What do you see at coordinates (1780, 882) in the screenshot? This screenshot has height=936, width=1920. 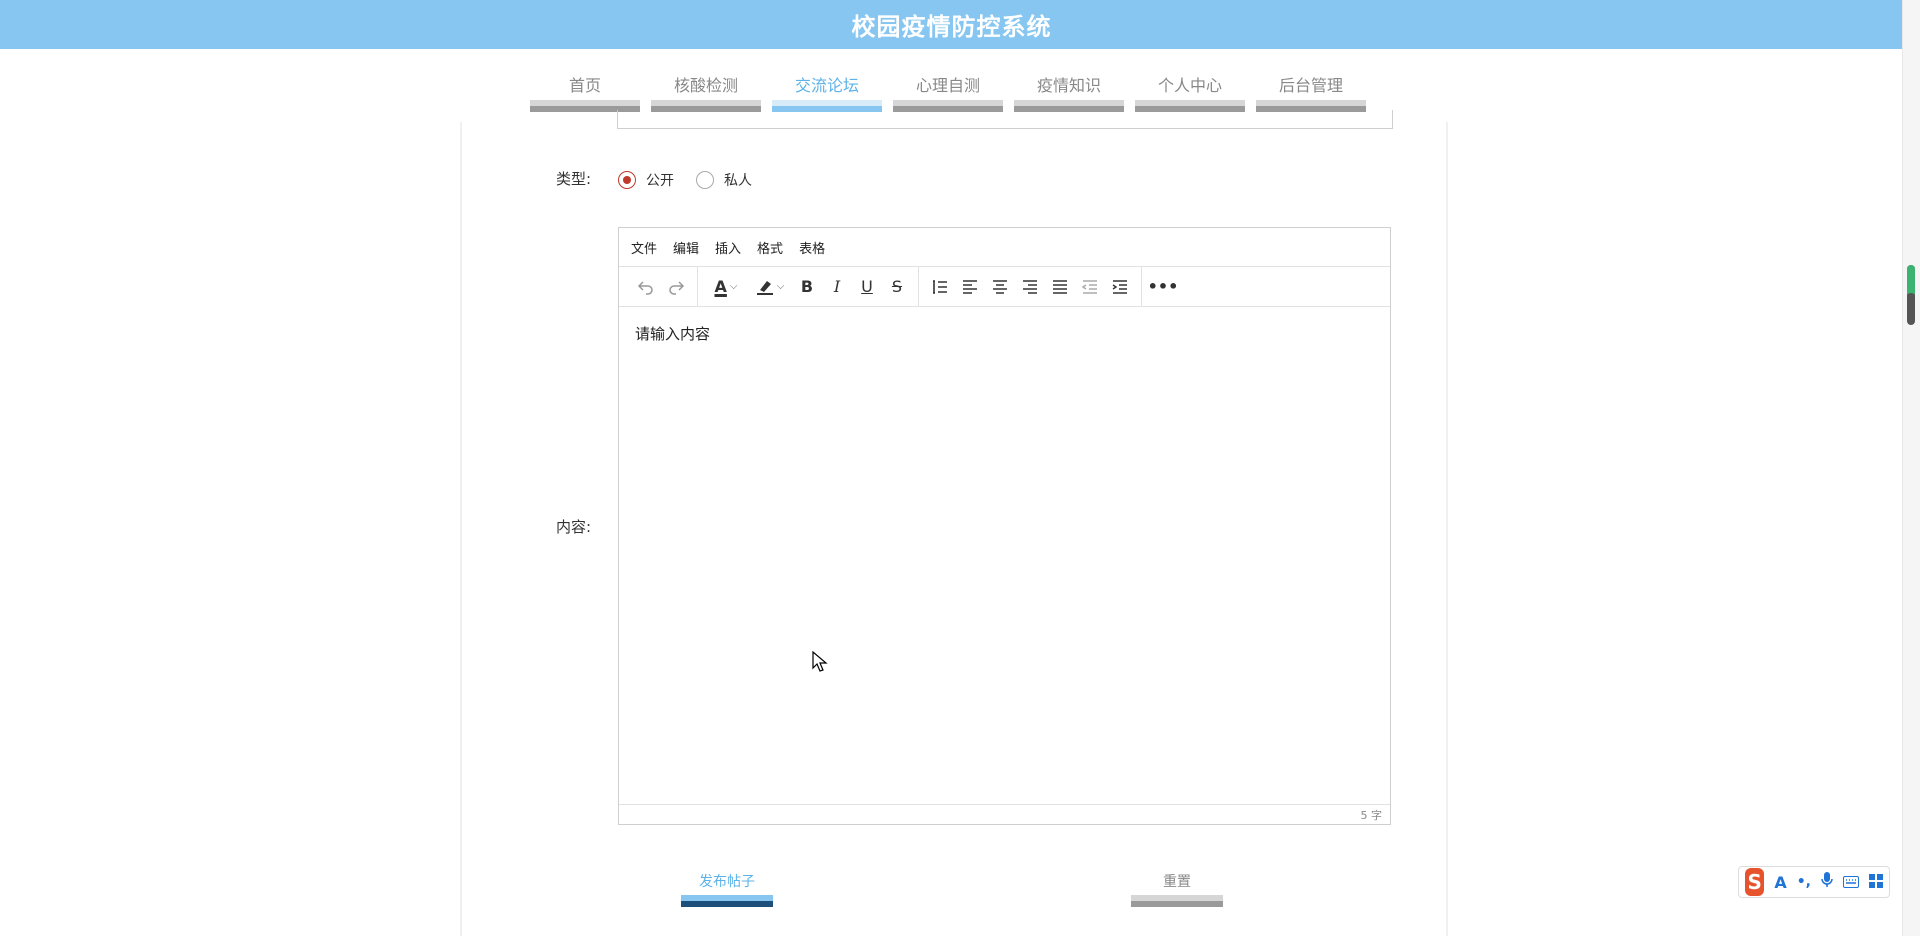 I see `ime-chinese-mode-icon: A` at bounding box center [1780, 882].